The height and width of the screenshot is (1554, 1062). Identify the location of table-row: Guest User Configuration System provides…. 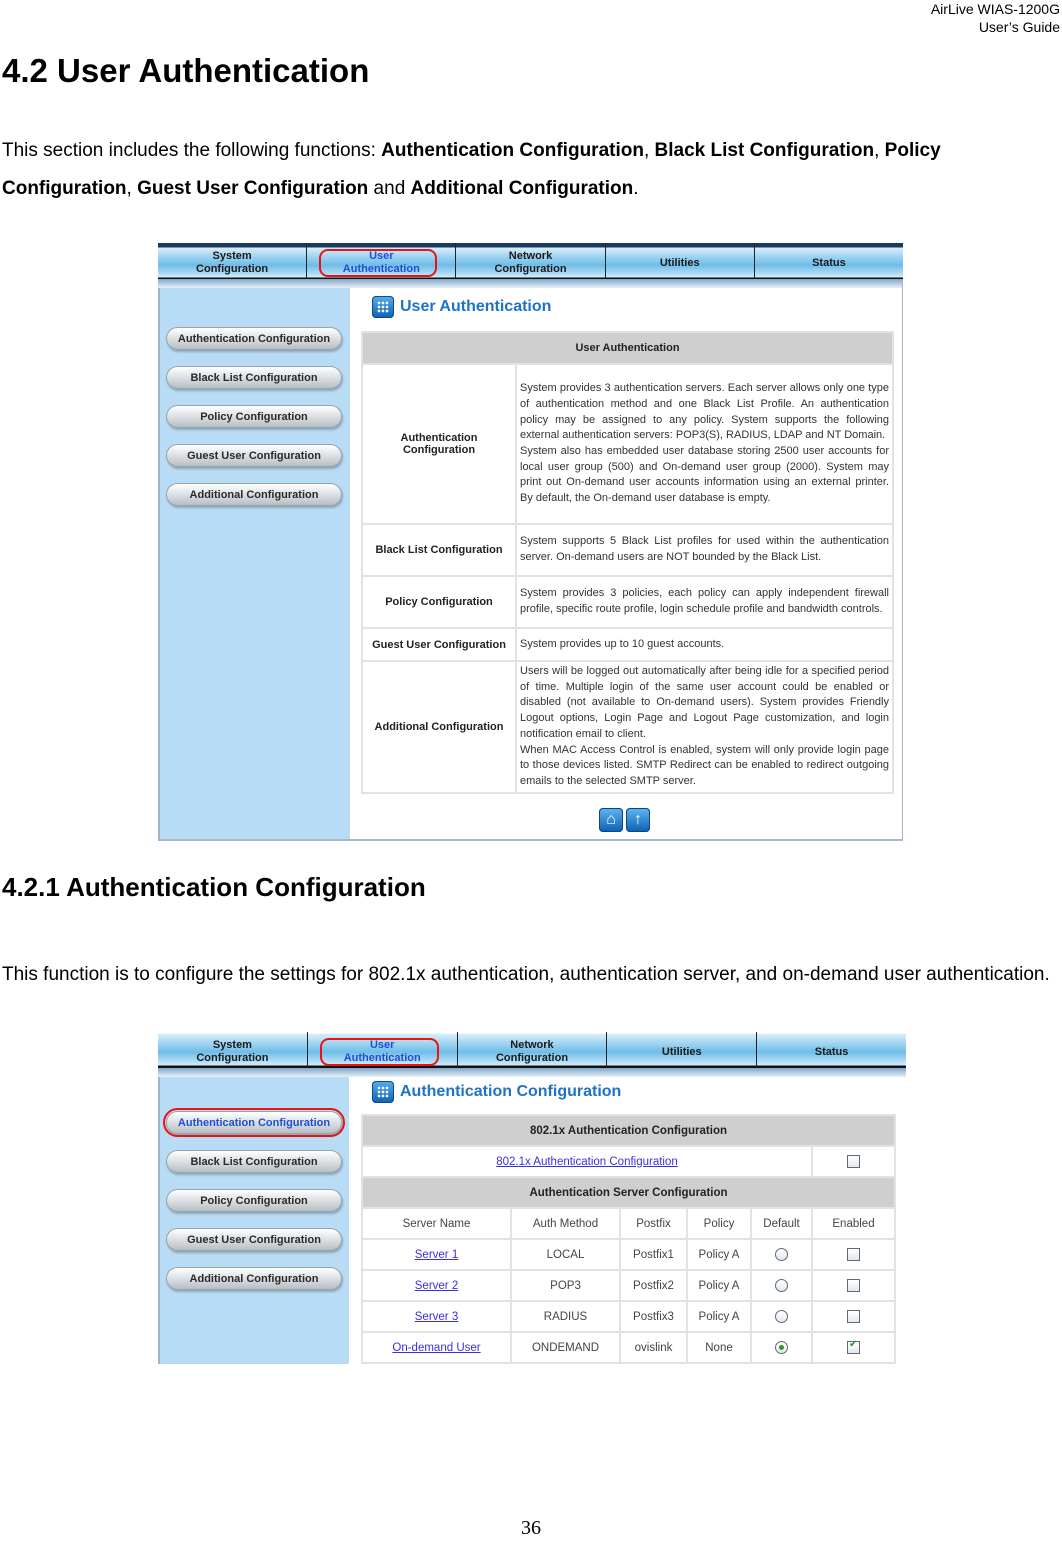
(627, 644).